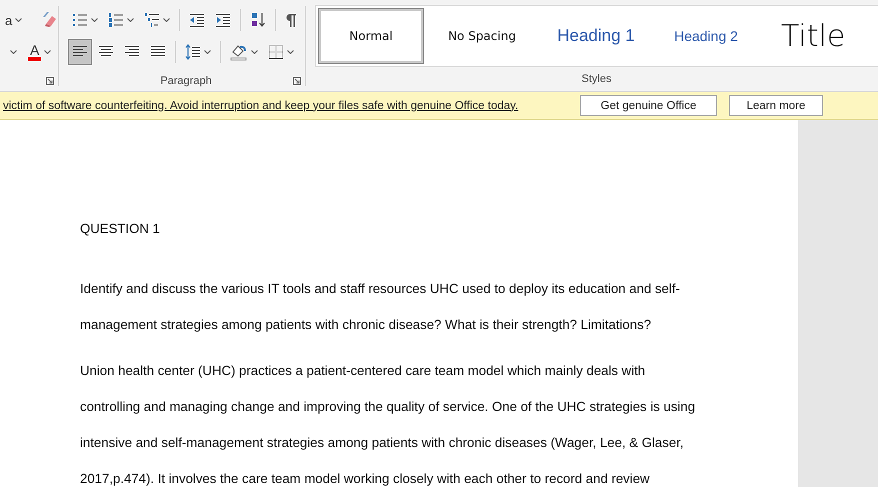  I want to click on borders-icon, so click(276, 52).